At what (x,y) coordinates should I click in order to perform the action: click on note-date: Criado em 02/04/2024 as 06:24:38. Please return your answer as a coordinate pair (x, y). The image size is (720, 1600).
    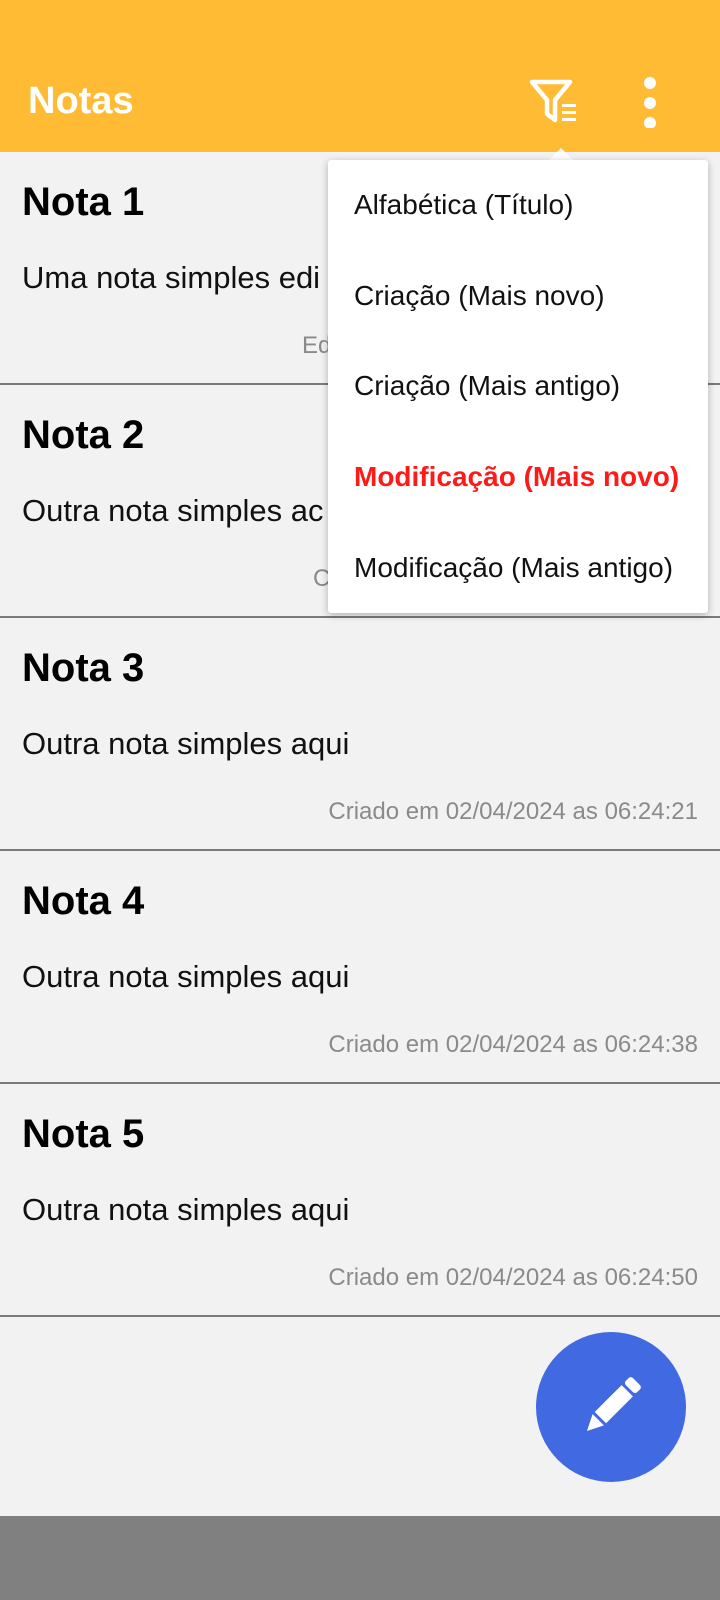
    Looking at the image, I should click on (513, 1044).